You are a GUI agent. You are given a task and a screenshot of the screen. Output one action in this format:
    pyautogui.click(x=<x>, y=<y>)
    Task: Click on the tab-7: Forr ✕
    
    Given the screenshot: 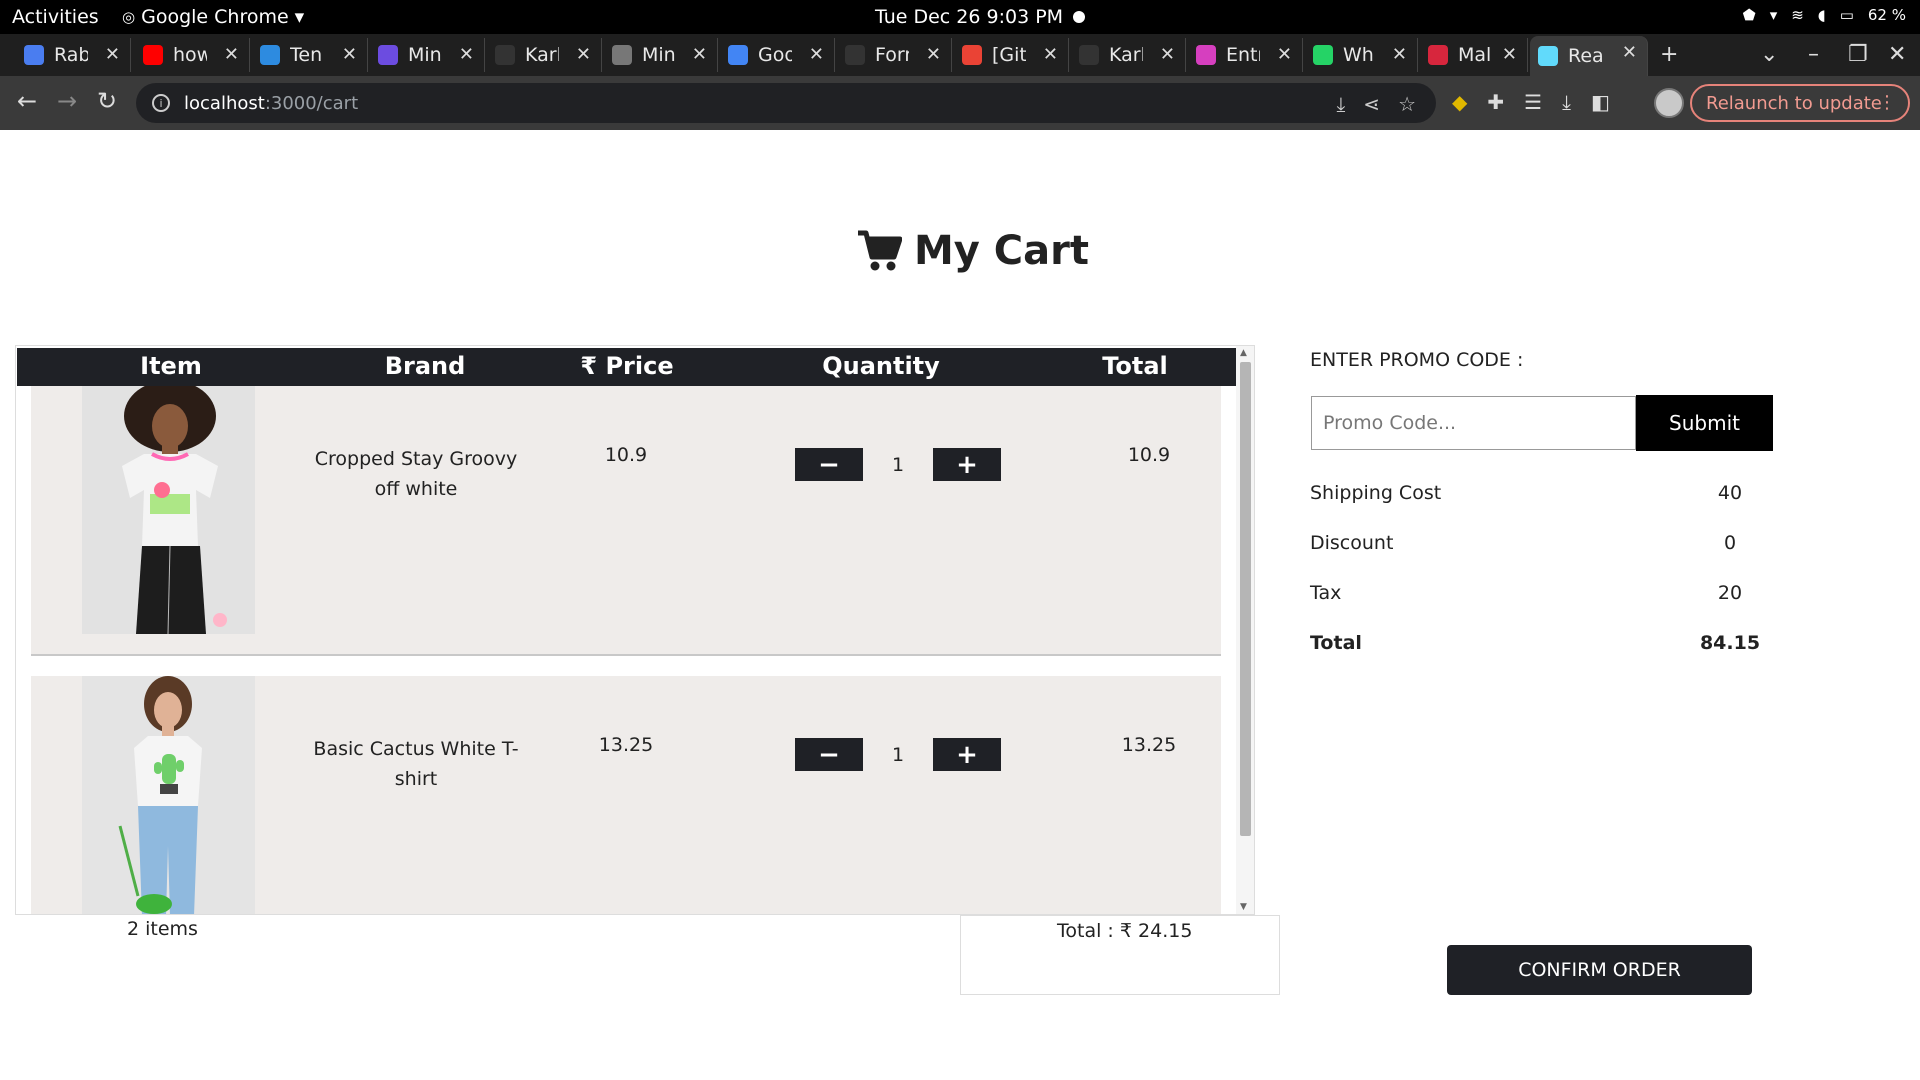 What is the action you would take?
    pyautogui.click(x=894, y=55)
    